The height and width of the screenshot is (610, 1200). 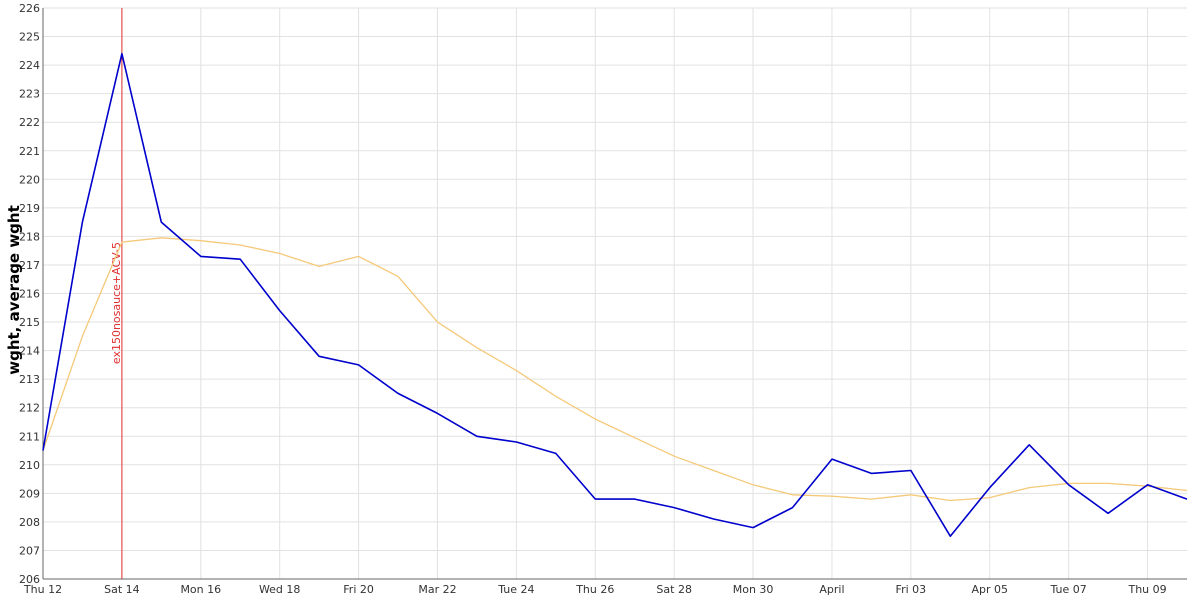 What do you see at coordinates (29, 151) in the screenshot?
I see `y-tick-label: 221` at bounding box center [29, 151].